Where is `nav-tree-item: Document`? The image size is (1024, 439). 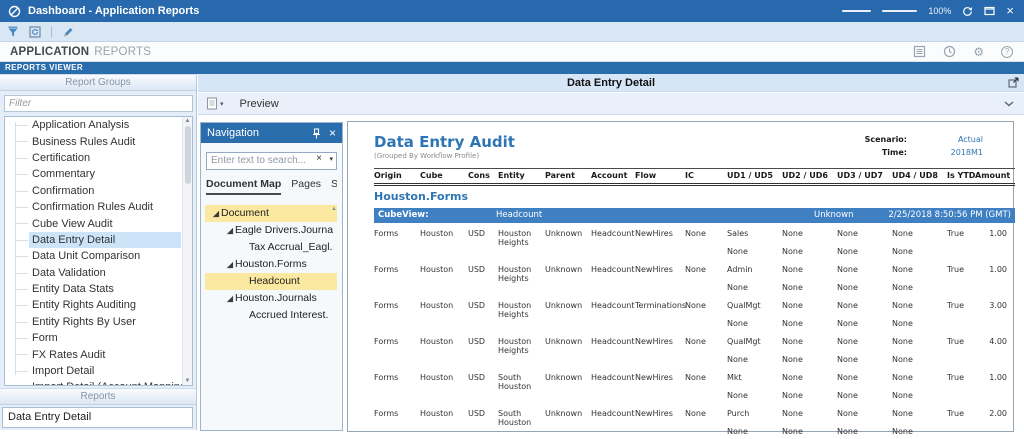 nav-tree-item: Document is located at coordinates (271, 213).